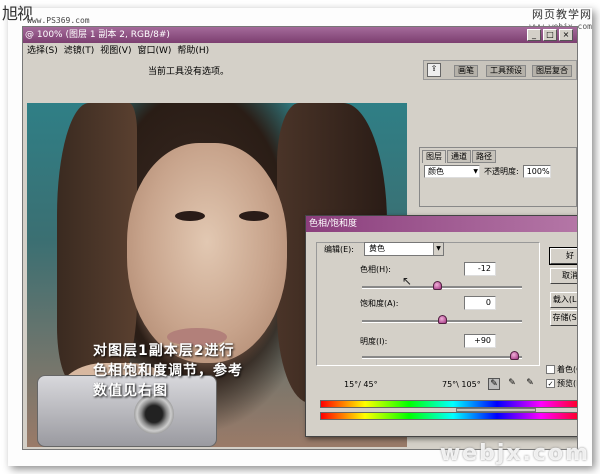 Image resolution: width=600 pixels, height=474 pixels. I want to click on close-button: ×, so click(566, 35).